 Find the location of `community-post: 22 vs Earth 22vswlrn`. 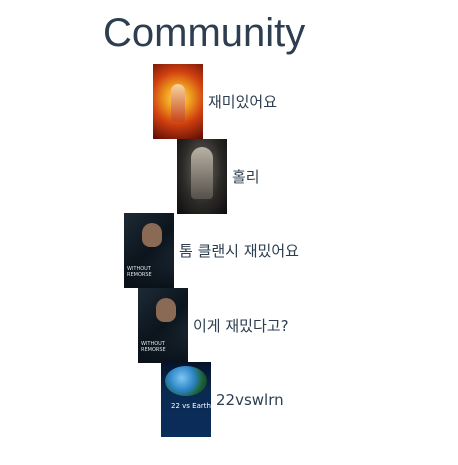

community-post: 22 vs Earth 22vswlrn is located at coordinates (222, 399).